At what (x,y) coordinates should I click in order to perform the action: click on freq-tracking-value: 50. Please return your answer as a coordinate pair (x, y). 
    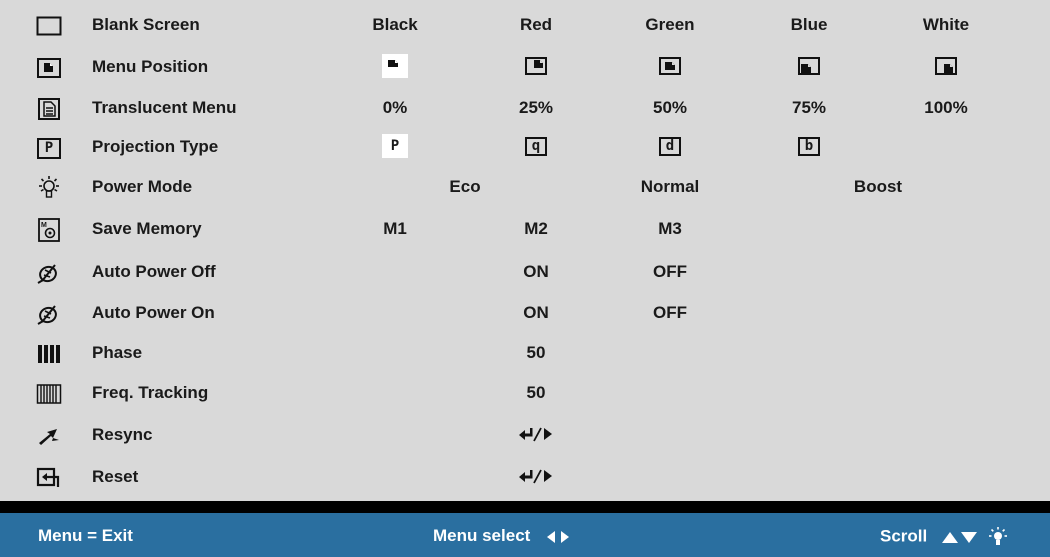
    Looking at the image, I should click on (536, 393).